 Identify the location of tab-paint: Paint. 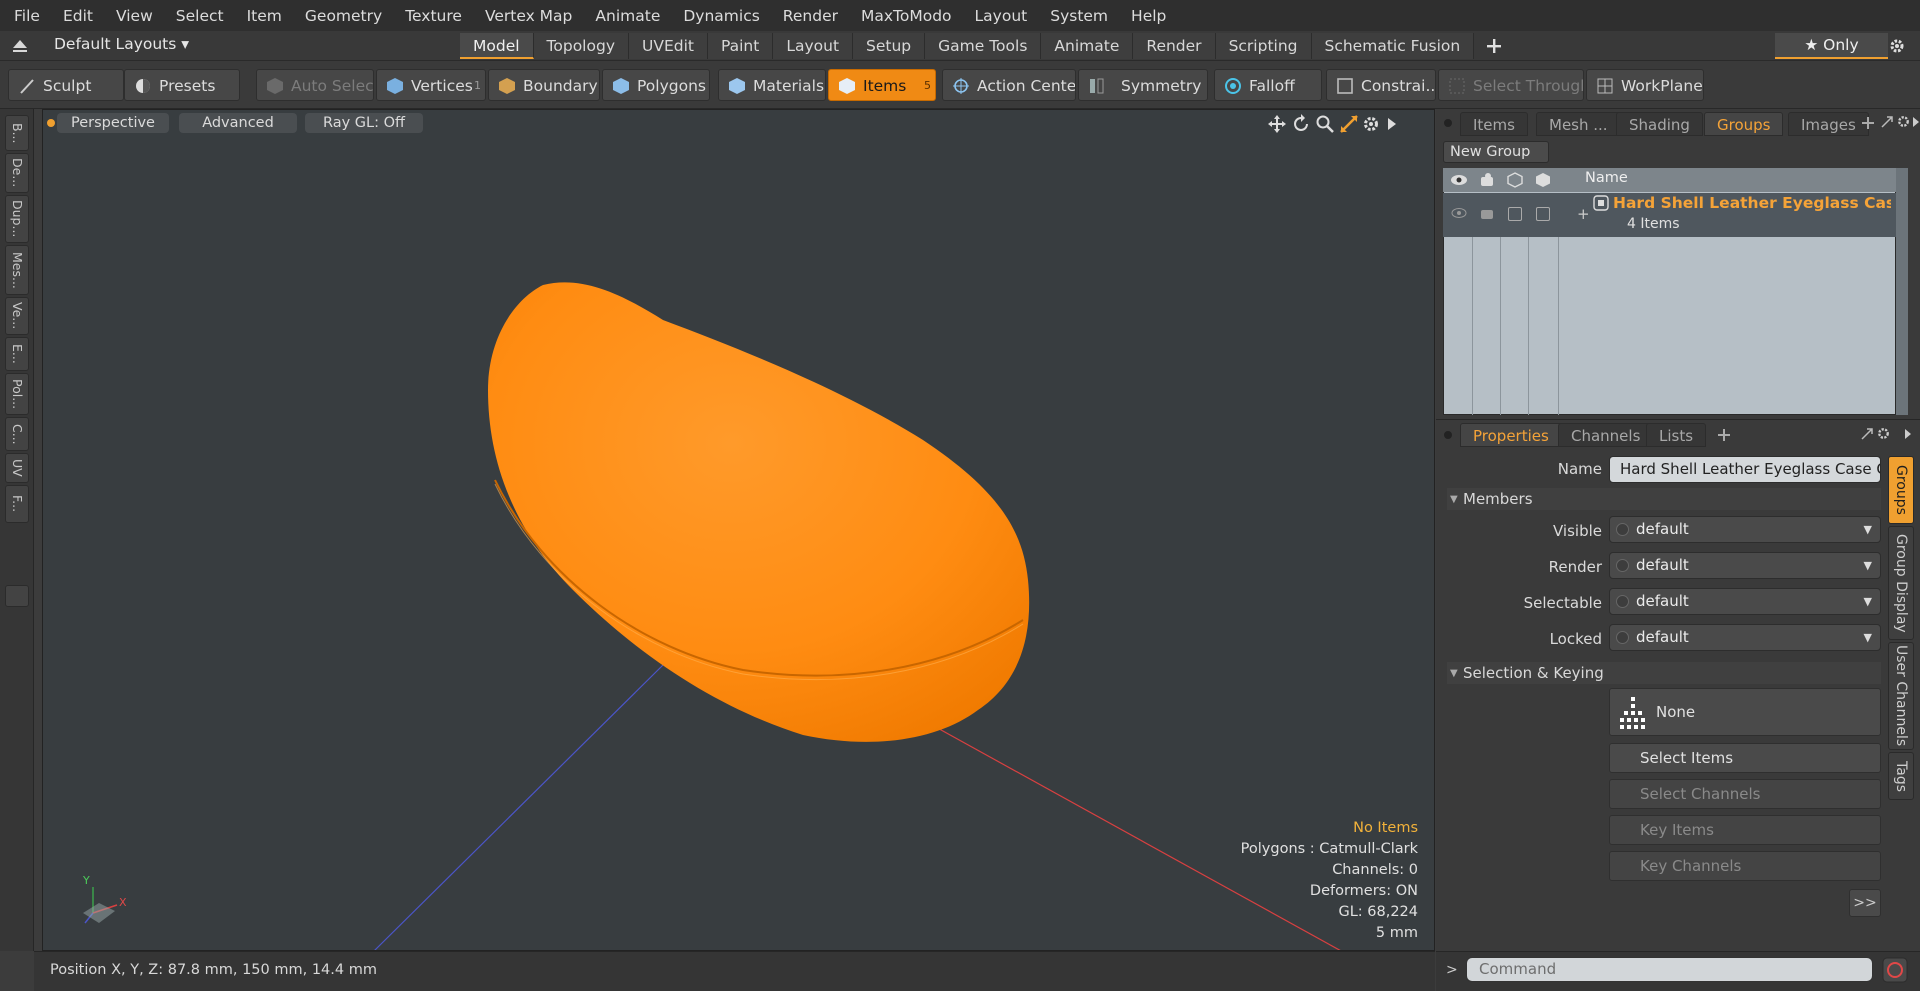
(740, 46).